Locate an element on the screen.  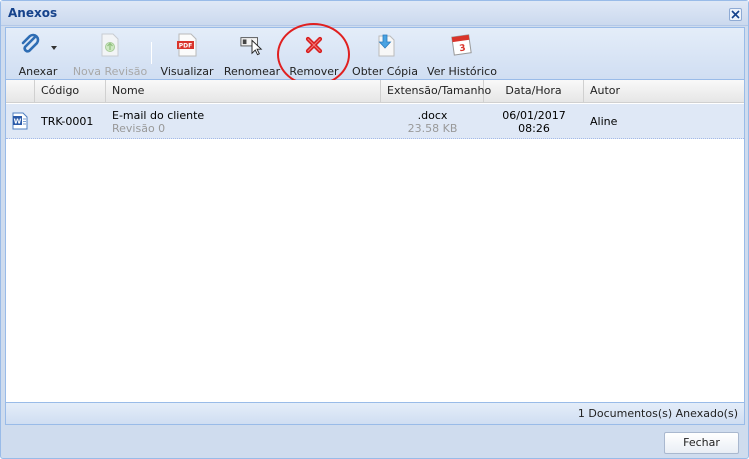
header-code: Código is located at coordinates (70, 91).